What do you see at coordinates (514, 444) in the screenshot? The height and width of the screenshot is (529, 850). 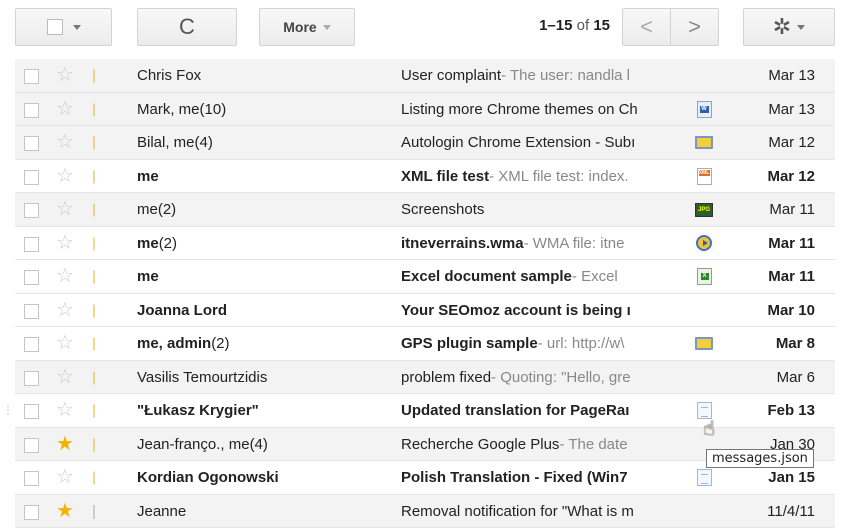 I see `subject: Recherche Google Plus - The date` at bounding box center [514, 444].